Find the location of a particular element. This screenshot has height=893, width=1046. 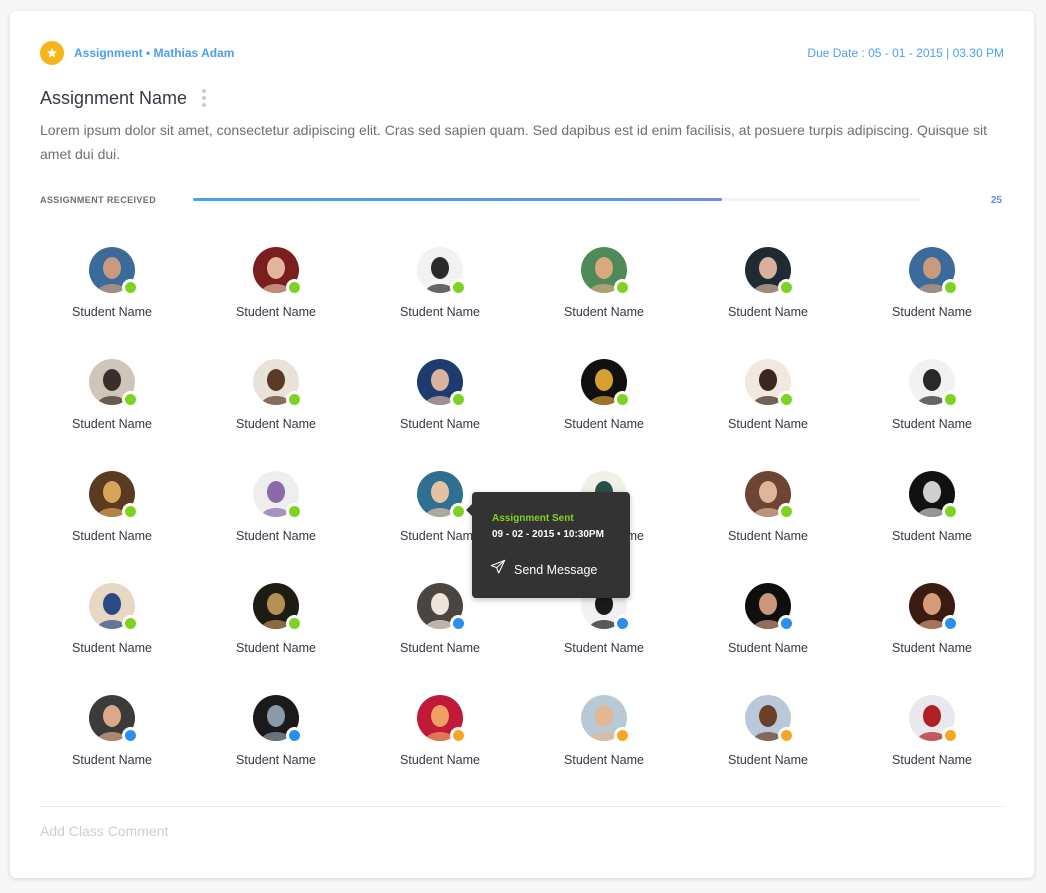

tooltip-datetime: 09 - 02 - 2015 • 10:30PM is located at coordinates (548, 534).